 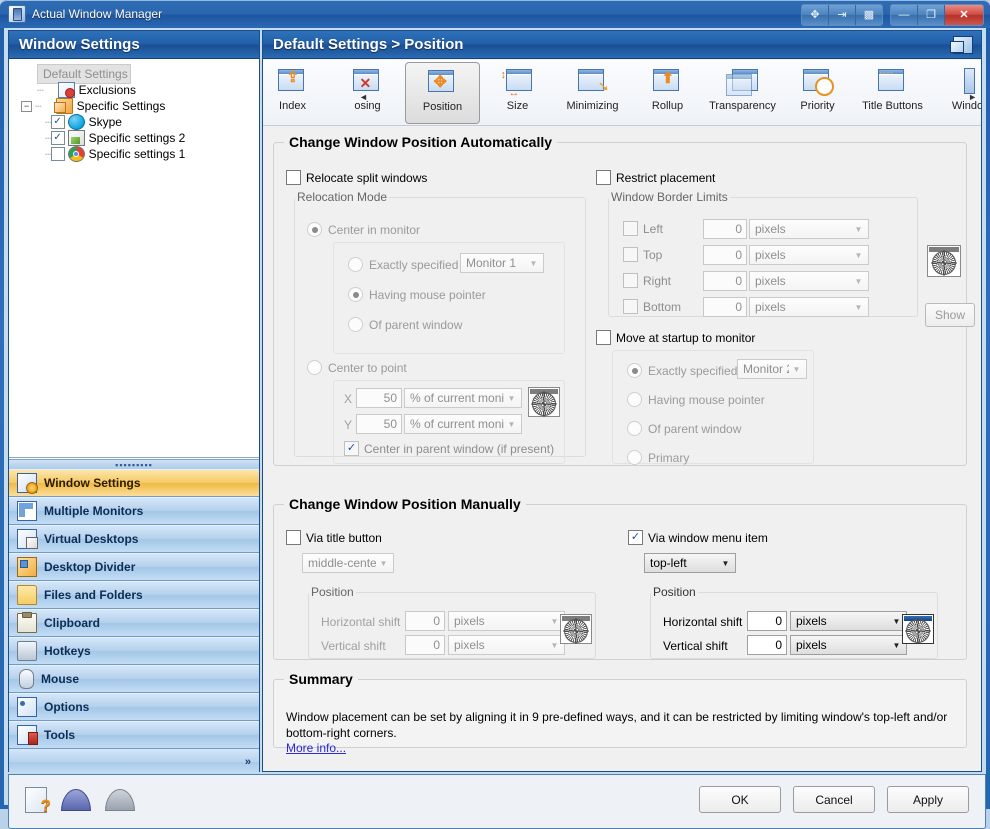 What do you see at coordinates (137, 154) in the screenshot?
I see `tree-item-specific-settings-1: ┄ Specific settings 1` at bounding box center [137, 154].